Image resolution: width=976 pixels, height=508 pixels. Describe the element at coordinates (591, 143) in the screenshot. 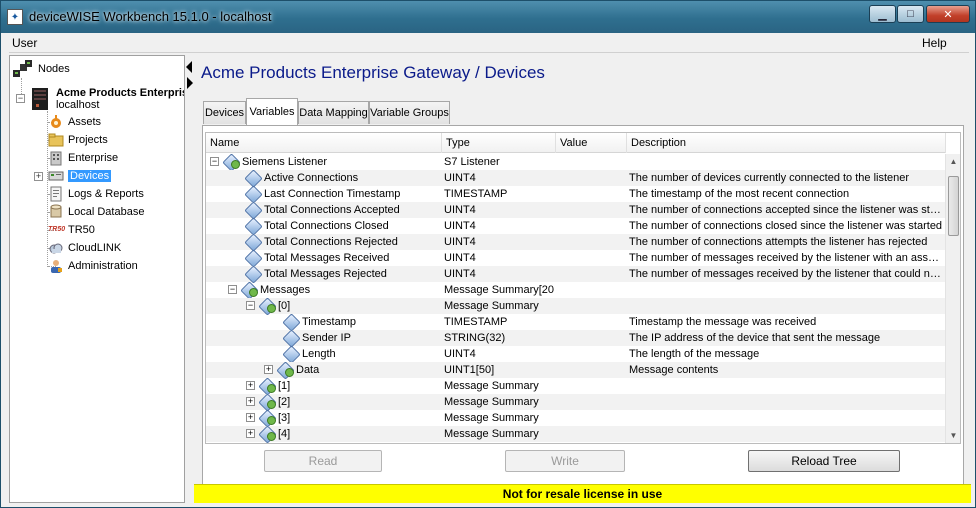

I see `column-header-value: Value` at that location.